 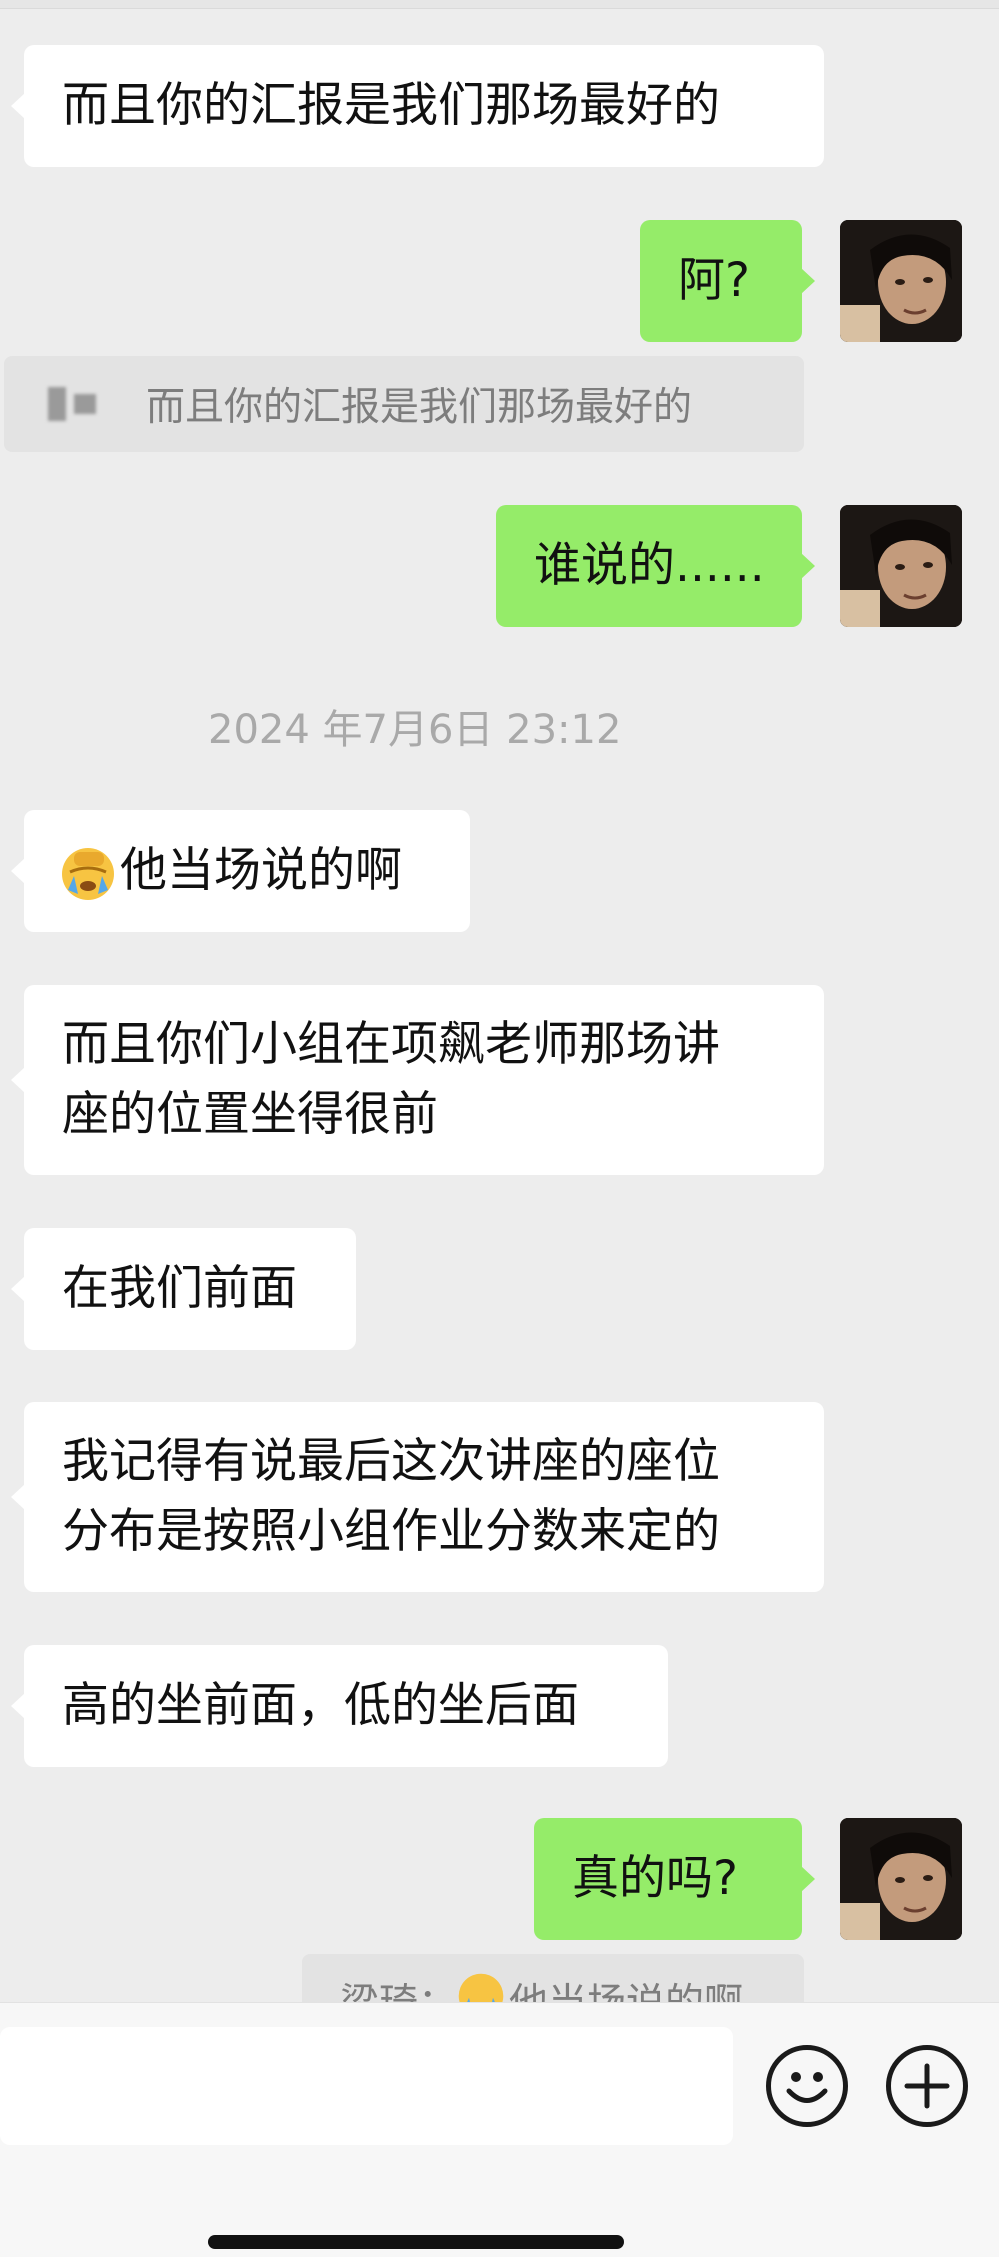 I want to click on message-input-bar, so click(x=499, y=2129).